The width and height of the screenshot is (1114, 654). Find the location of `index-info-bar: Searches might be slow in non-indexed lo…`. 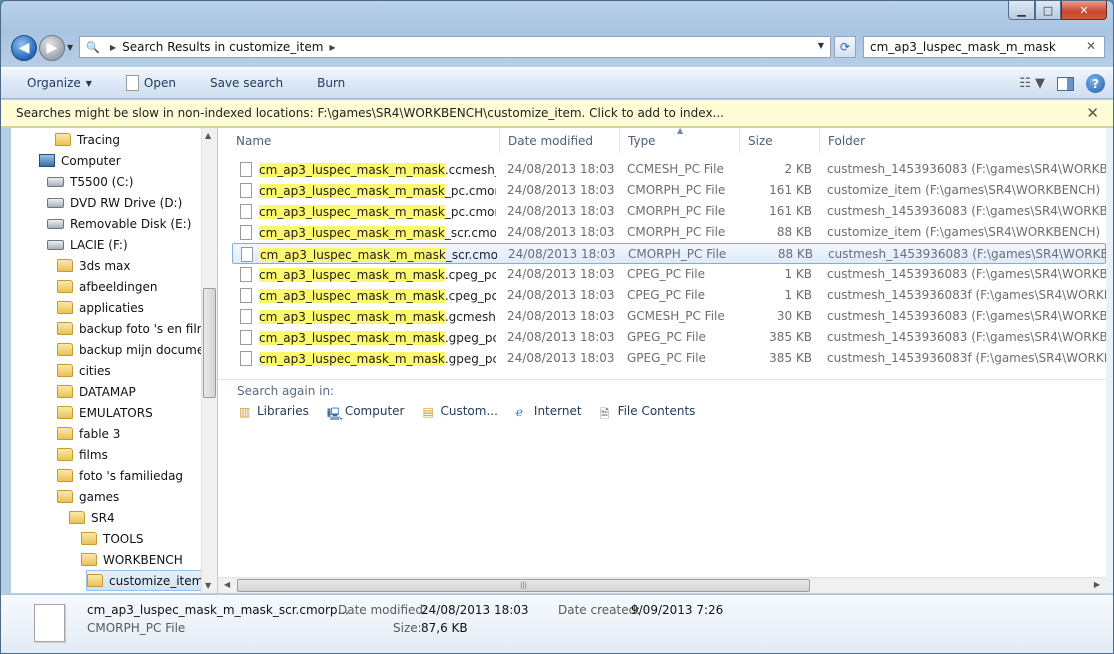

index-info-bar: Searches might be slow in non-indexed lo… is located at coordinates (557, 113).